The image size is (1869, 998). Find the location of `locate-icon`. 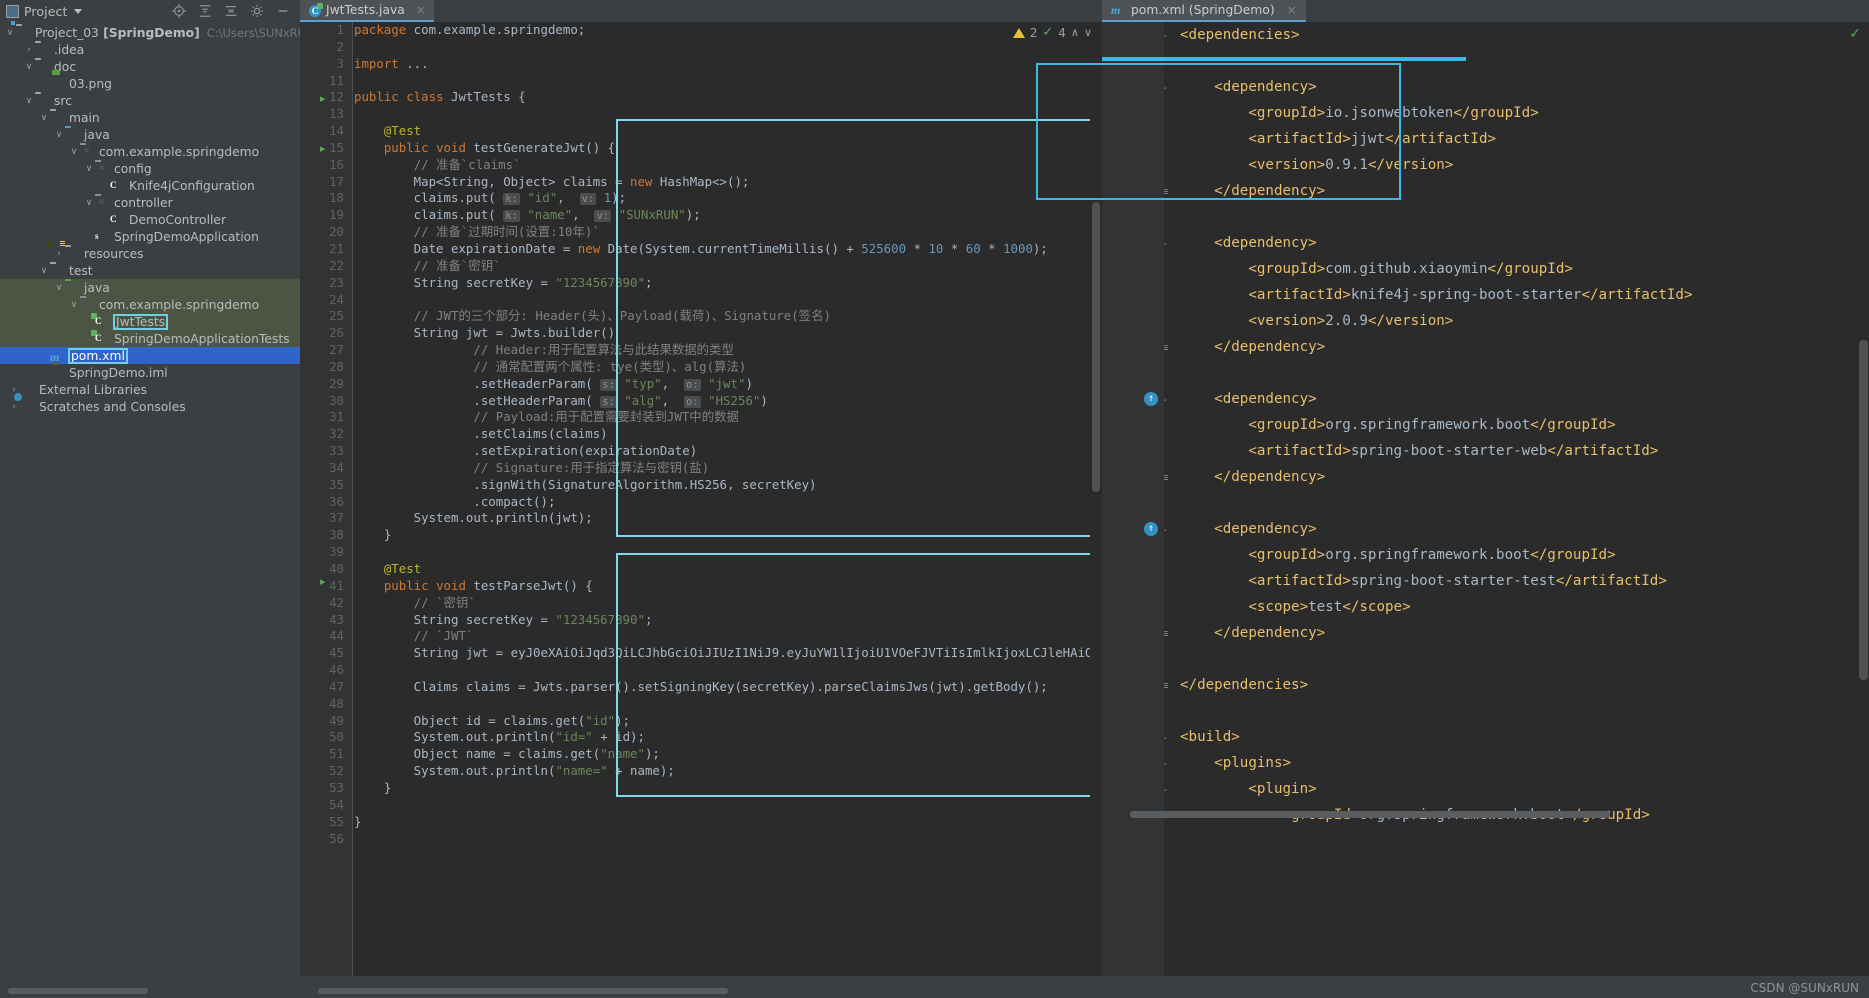

locate-icon is located at coordinates (179, 11).